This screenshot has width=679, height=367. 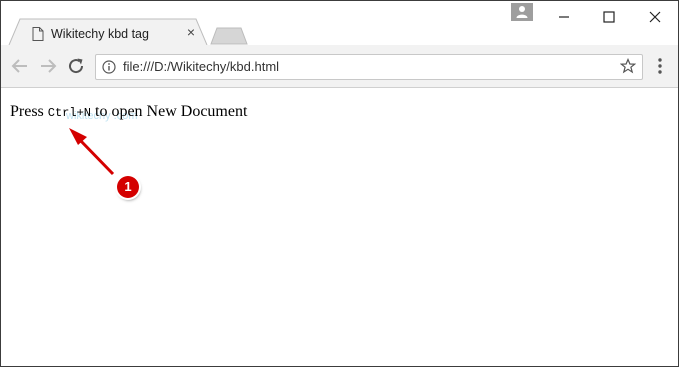 What do you see at coordinates (96, 156) in the screenshot?
I see `annotation-arrow` at bounding box center [96, 156].